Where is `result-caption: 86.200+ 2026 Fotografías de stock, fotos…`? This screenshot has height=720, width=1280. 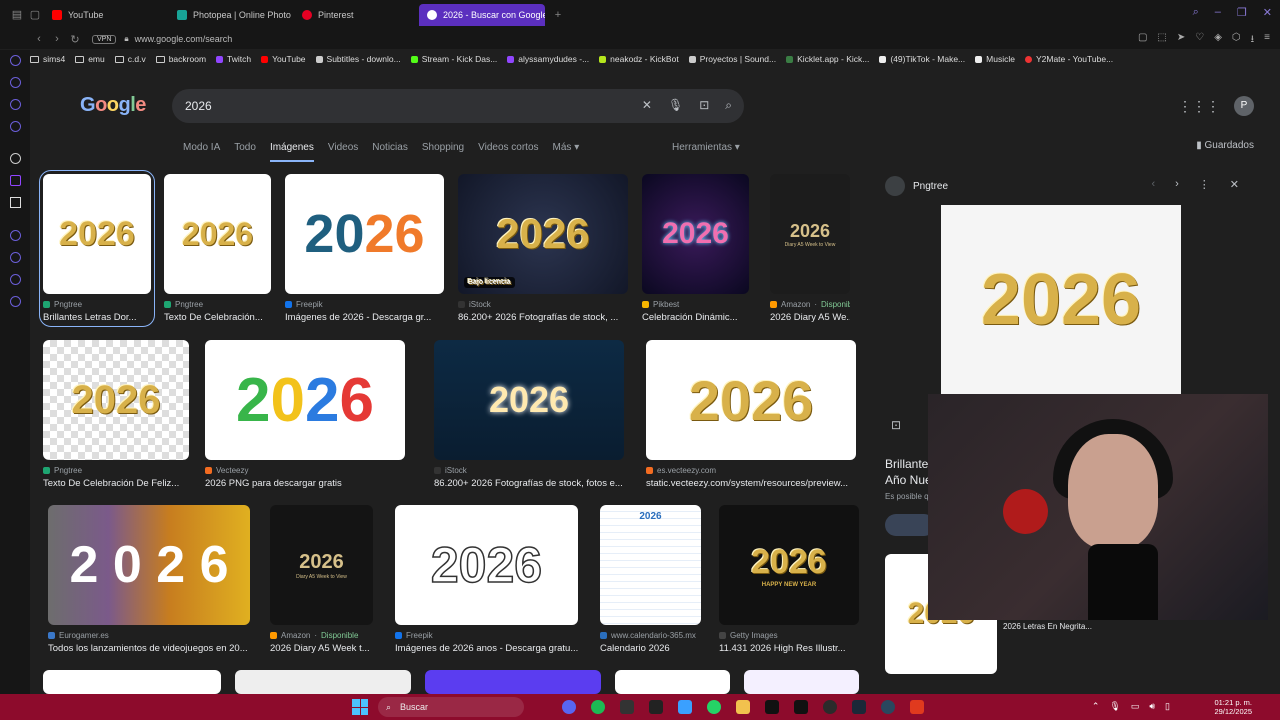
result-caption: 86.200+ 2026 Fotografías de stock, fotos… is located at coordinates (529, 483).